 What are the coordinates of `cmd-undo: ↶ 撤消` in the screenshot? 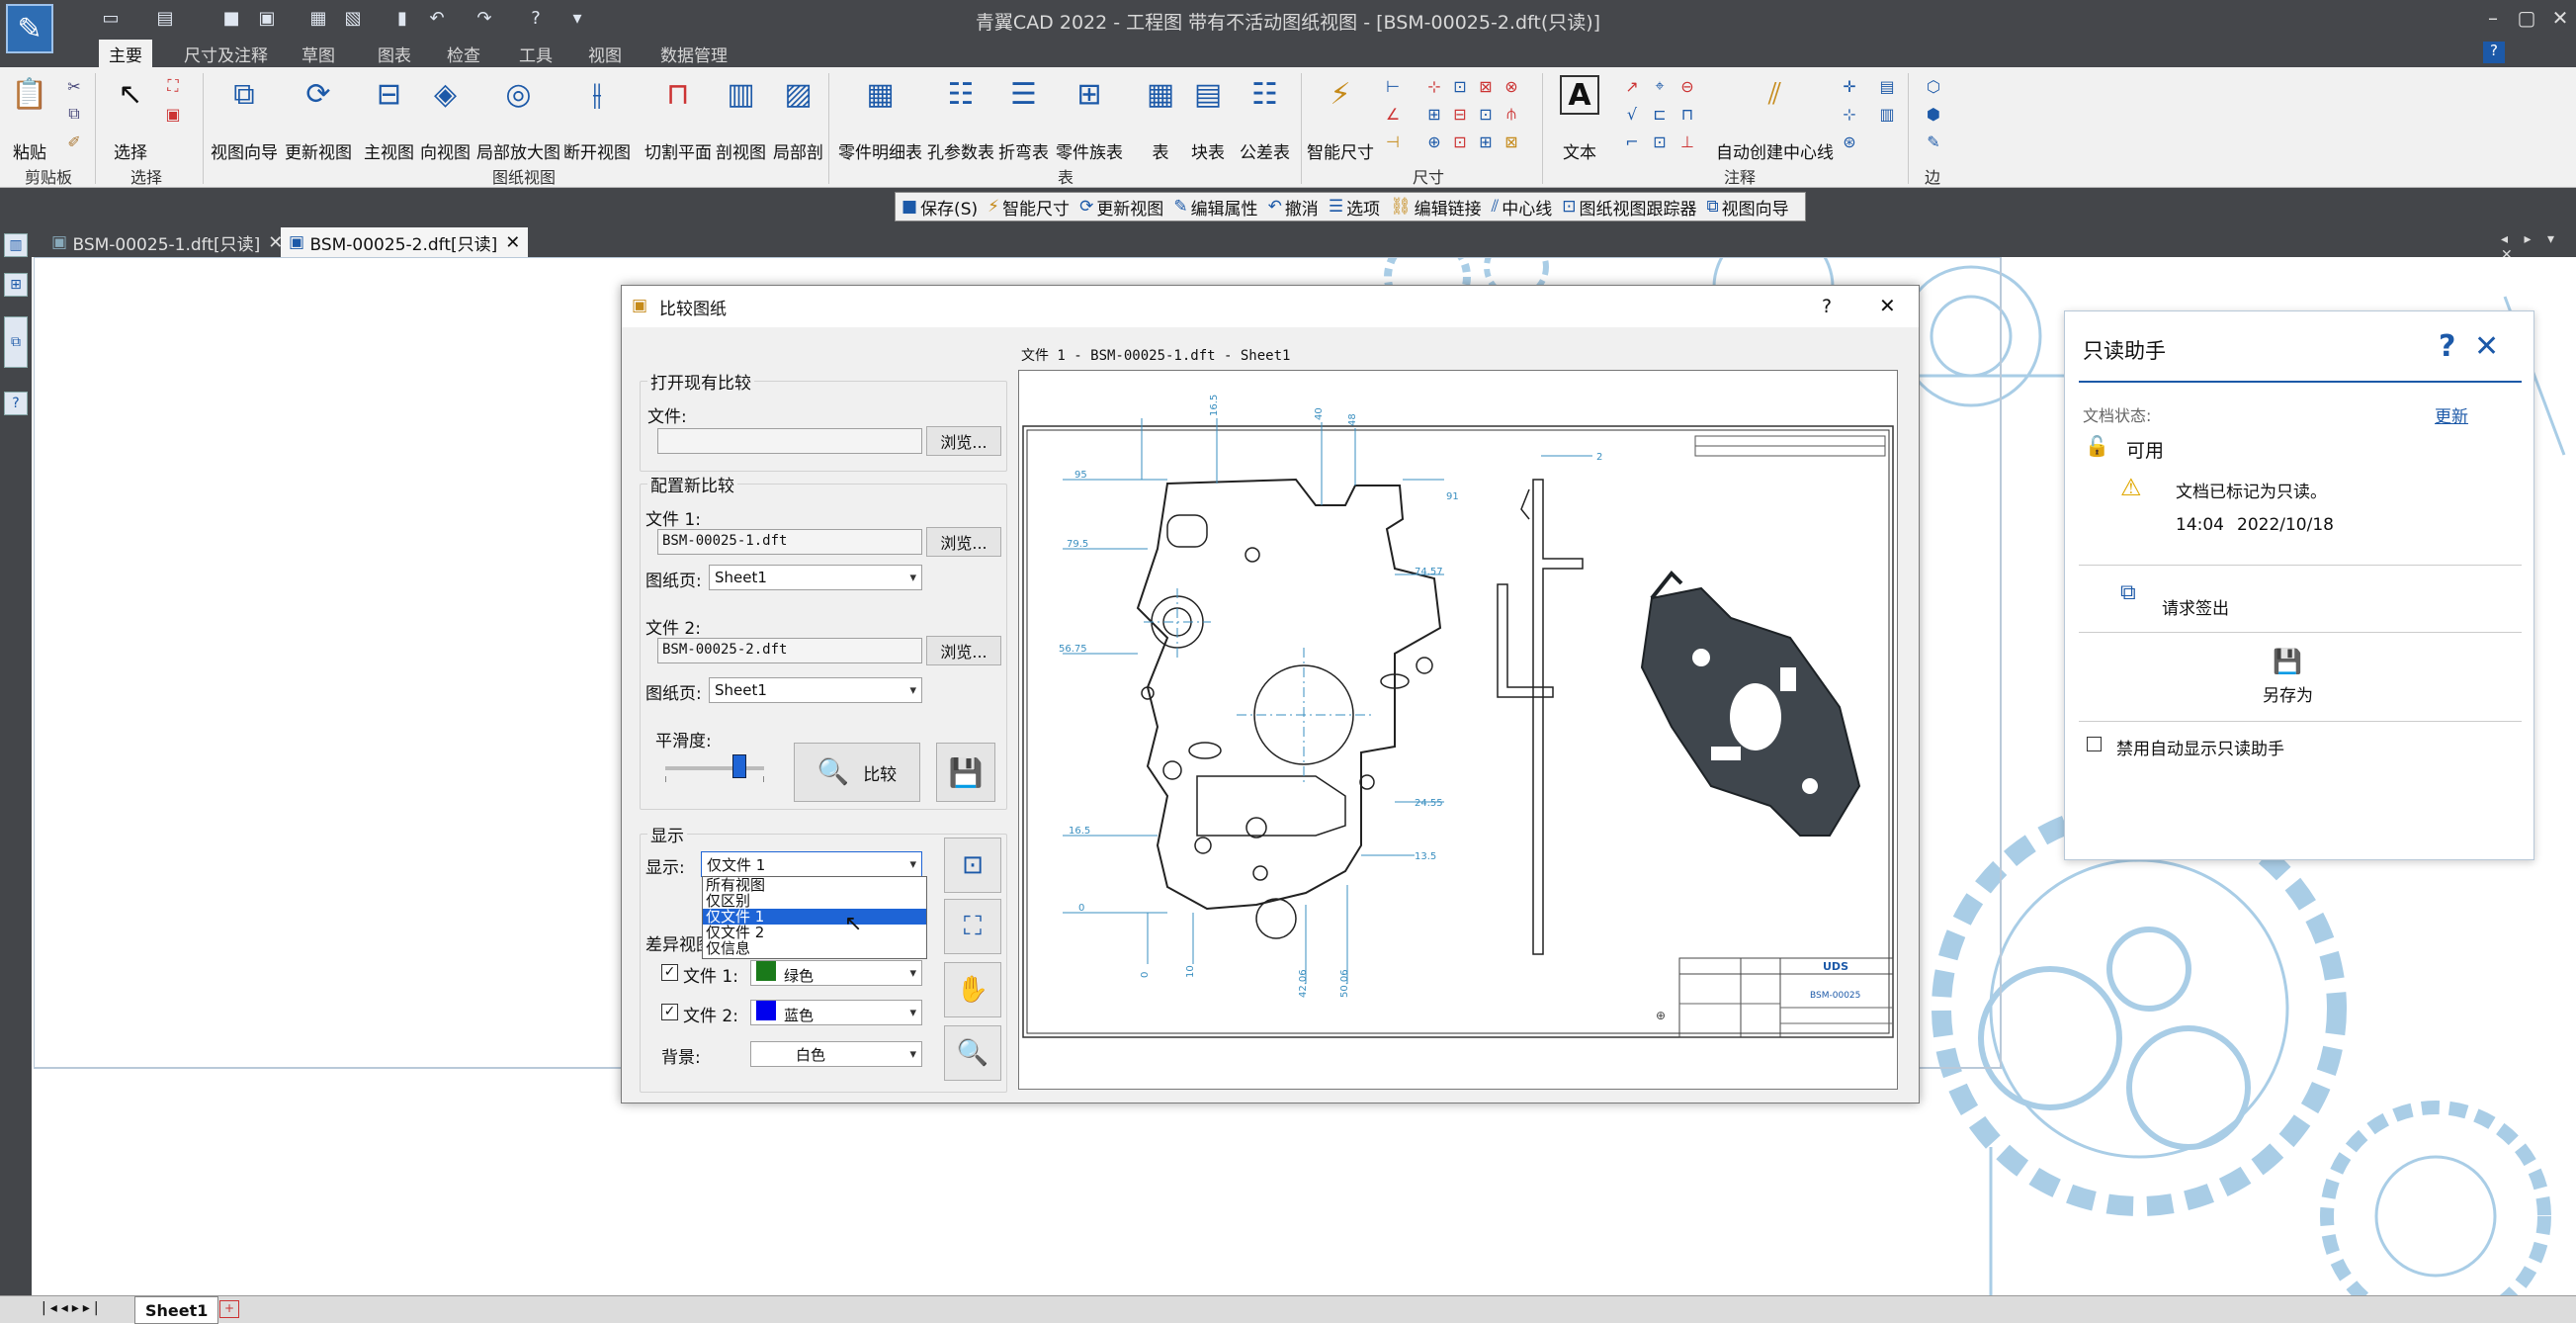 It's located at (1293, 208).